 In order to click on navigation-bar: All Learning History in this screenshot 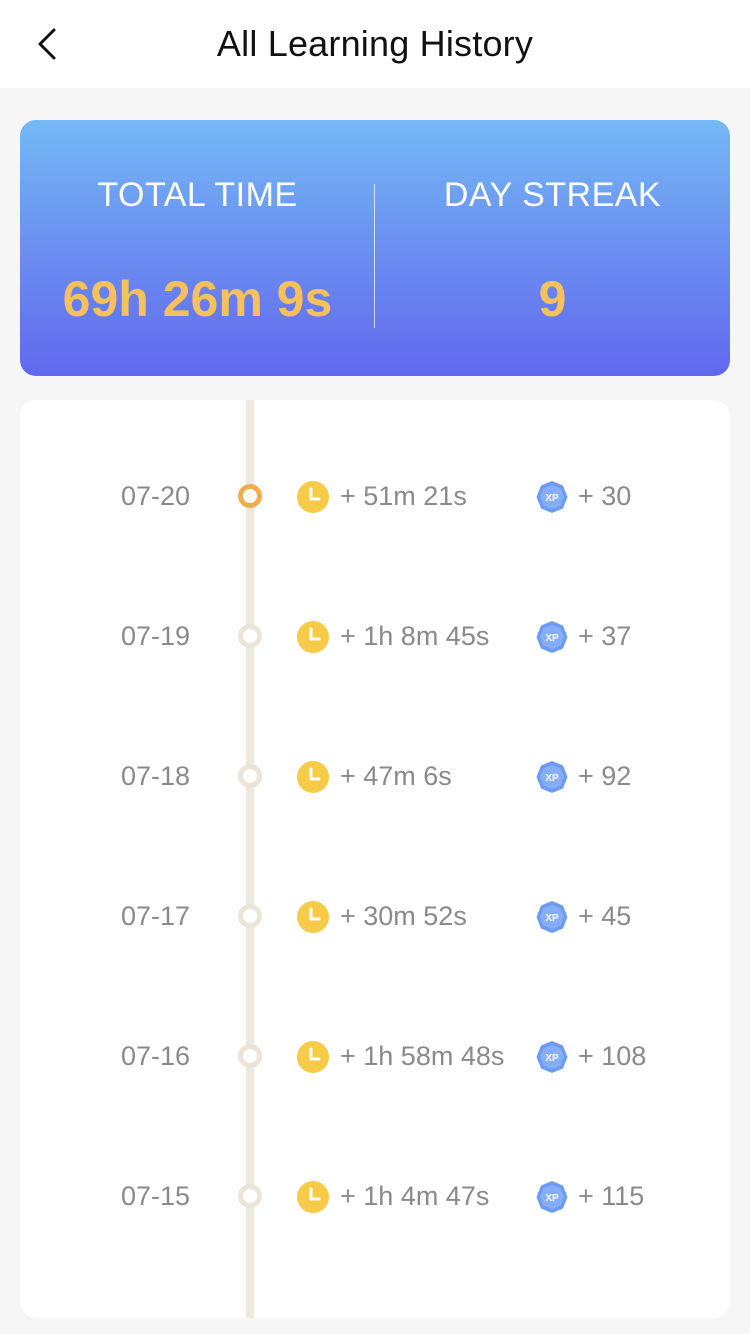, I will do `click(375, 44)`.